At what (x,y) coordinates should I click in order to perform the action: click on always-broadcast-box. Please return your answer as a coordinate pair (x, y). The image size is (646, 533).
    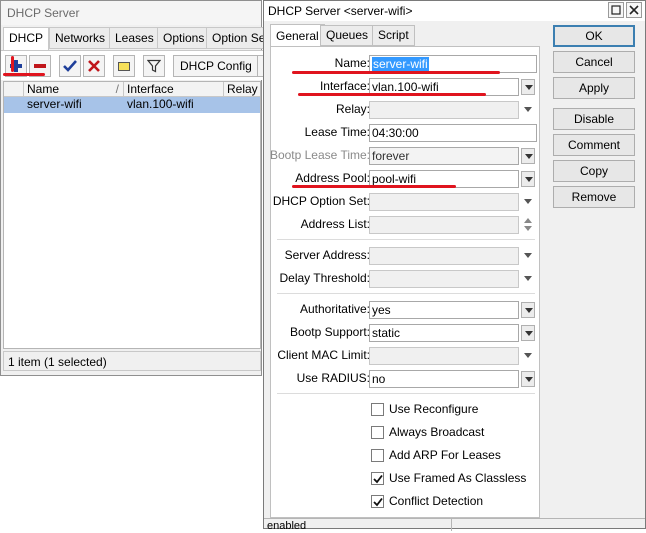
    Looking at the image, I should click on (377, 432).